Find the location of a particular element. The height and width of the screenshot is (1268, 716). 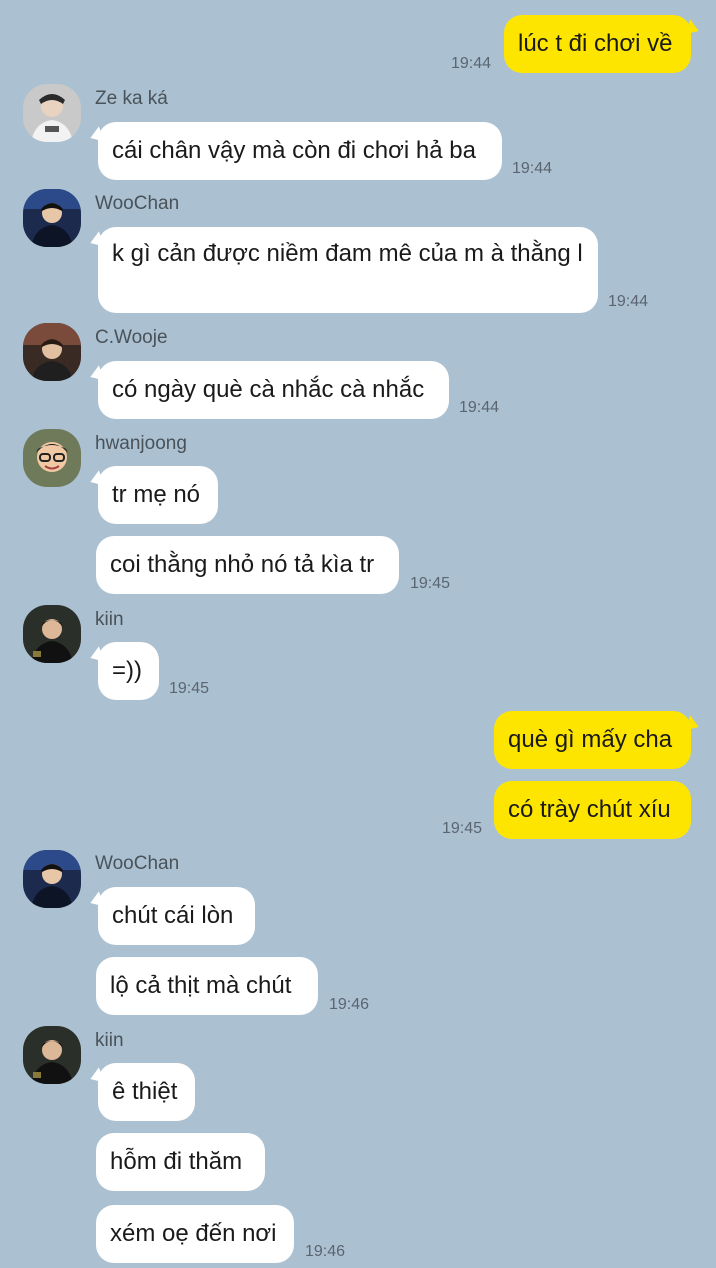

incoming-message-bubble: ê thiệt is located at coordinates (146, 1092).